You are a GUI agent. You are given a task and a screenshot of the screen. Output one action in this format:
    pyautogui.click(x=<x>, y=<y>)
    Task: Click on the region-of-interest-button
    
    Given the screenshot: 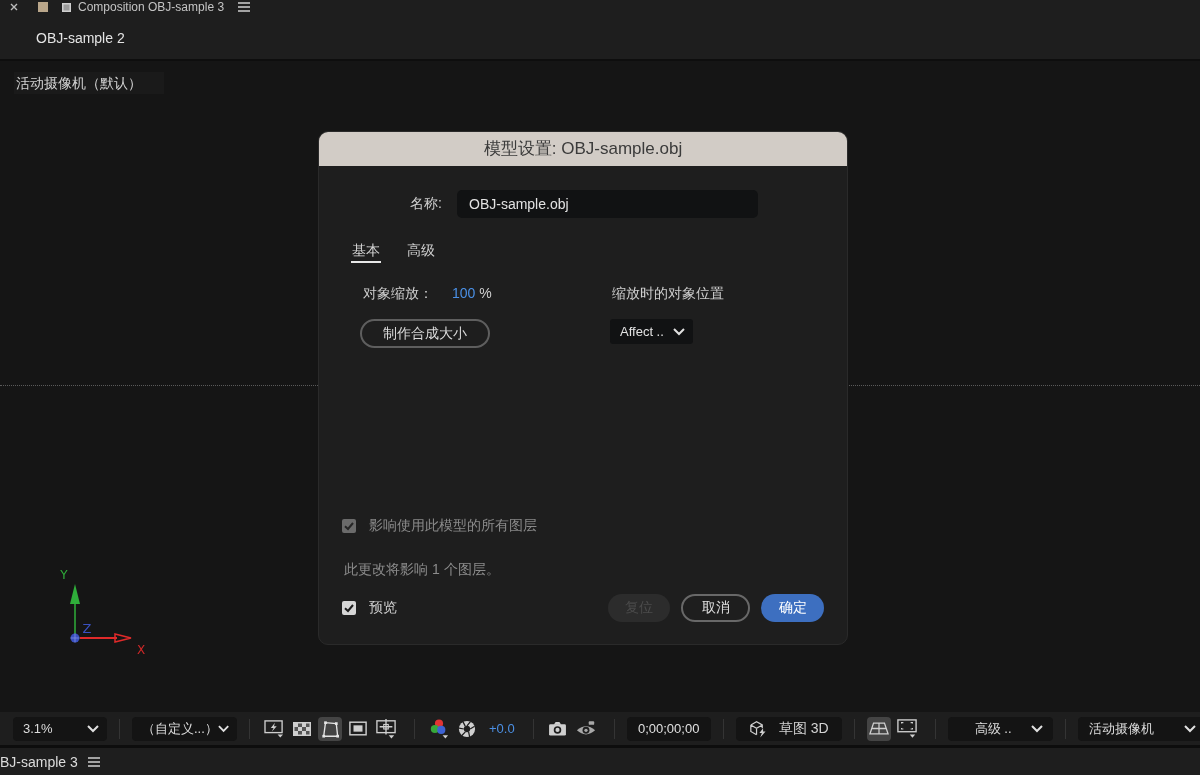 What is the action you would take?
    pyautogui.click(x=330, y=728)
    